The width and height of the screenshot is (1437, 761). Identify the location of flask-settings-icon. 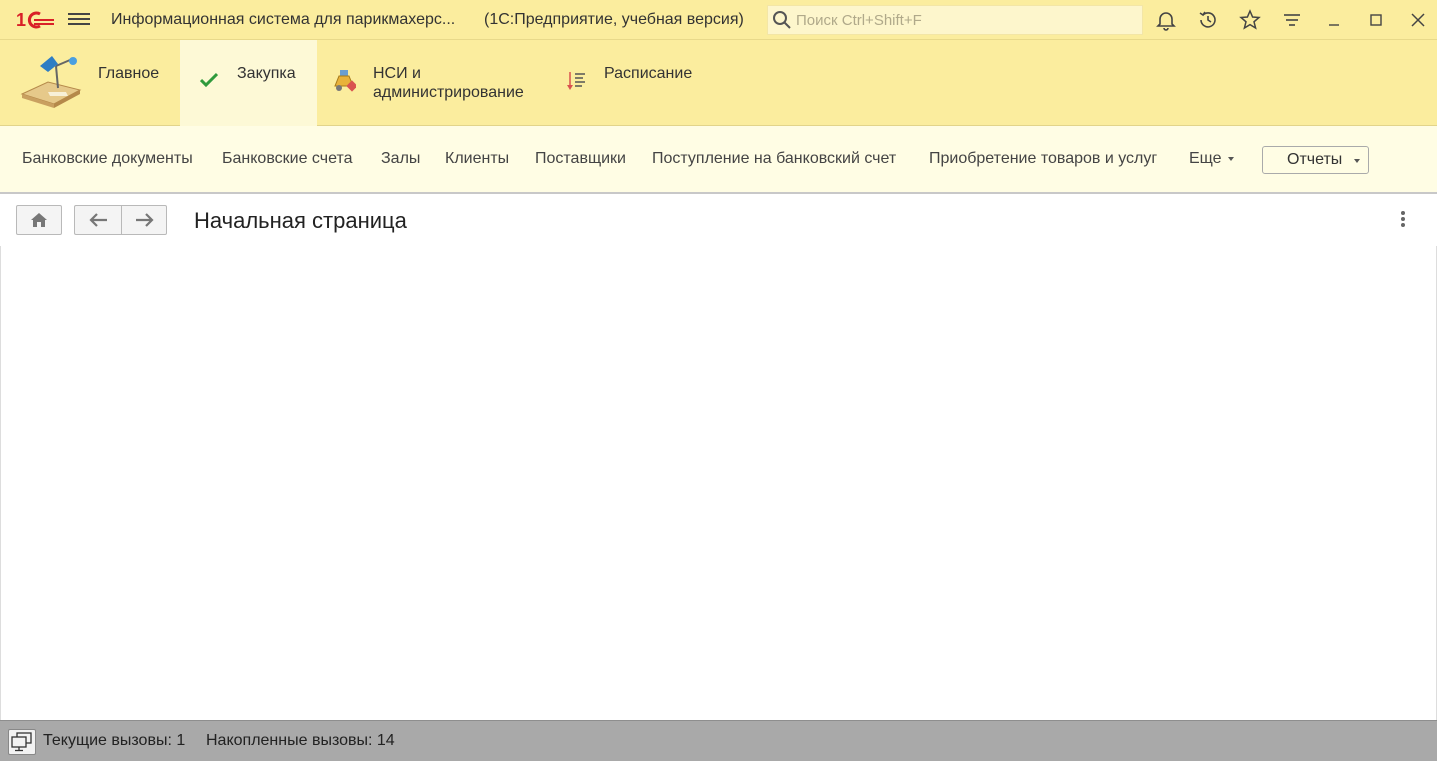
(345, 81).